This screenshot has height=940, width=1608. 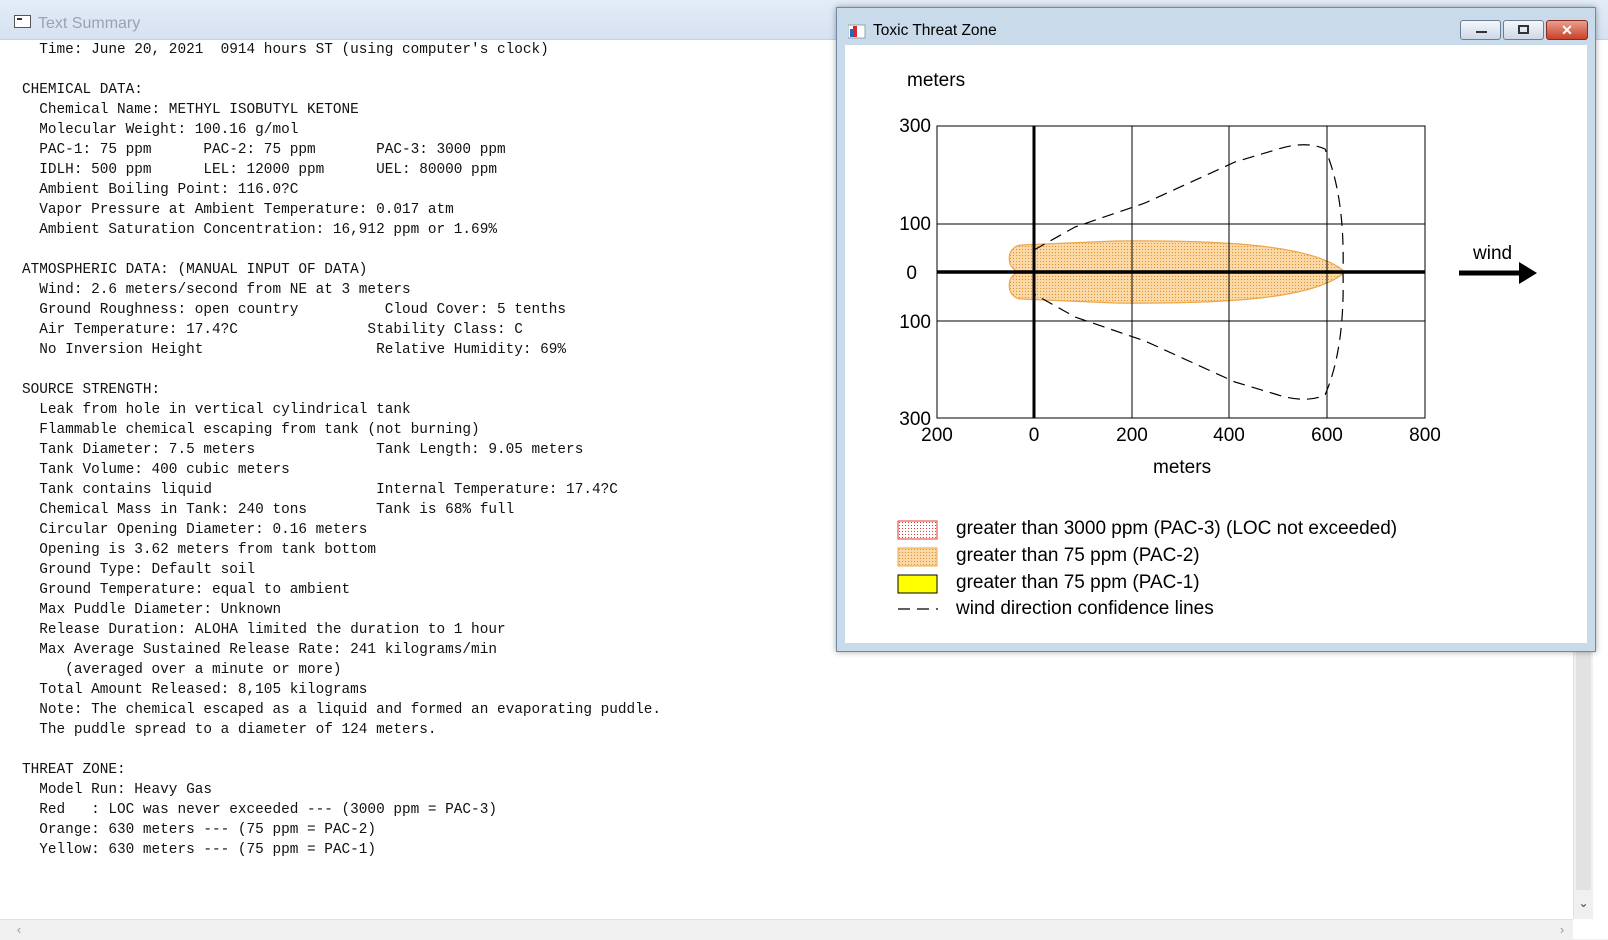 What do you see at coordinates (911, 273) in the screenshot?
I see `y-tick-label: 0` at bounding box center [911, 273].